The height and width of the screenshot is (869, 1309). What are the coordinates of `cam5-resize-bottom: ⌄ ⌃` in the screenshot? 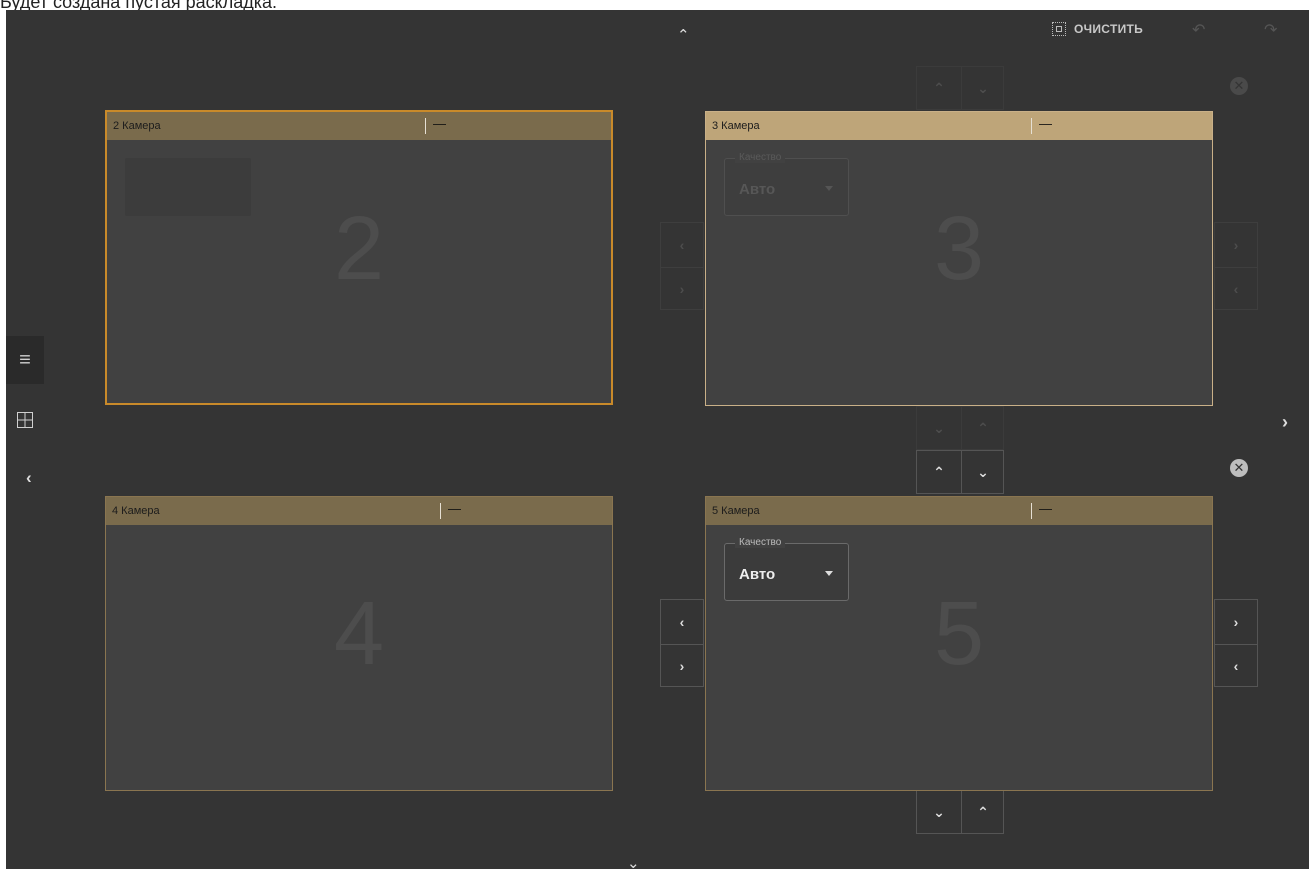 It's located at (960, 812).